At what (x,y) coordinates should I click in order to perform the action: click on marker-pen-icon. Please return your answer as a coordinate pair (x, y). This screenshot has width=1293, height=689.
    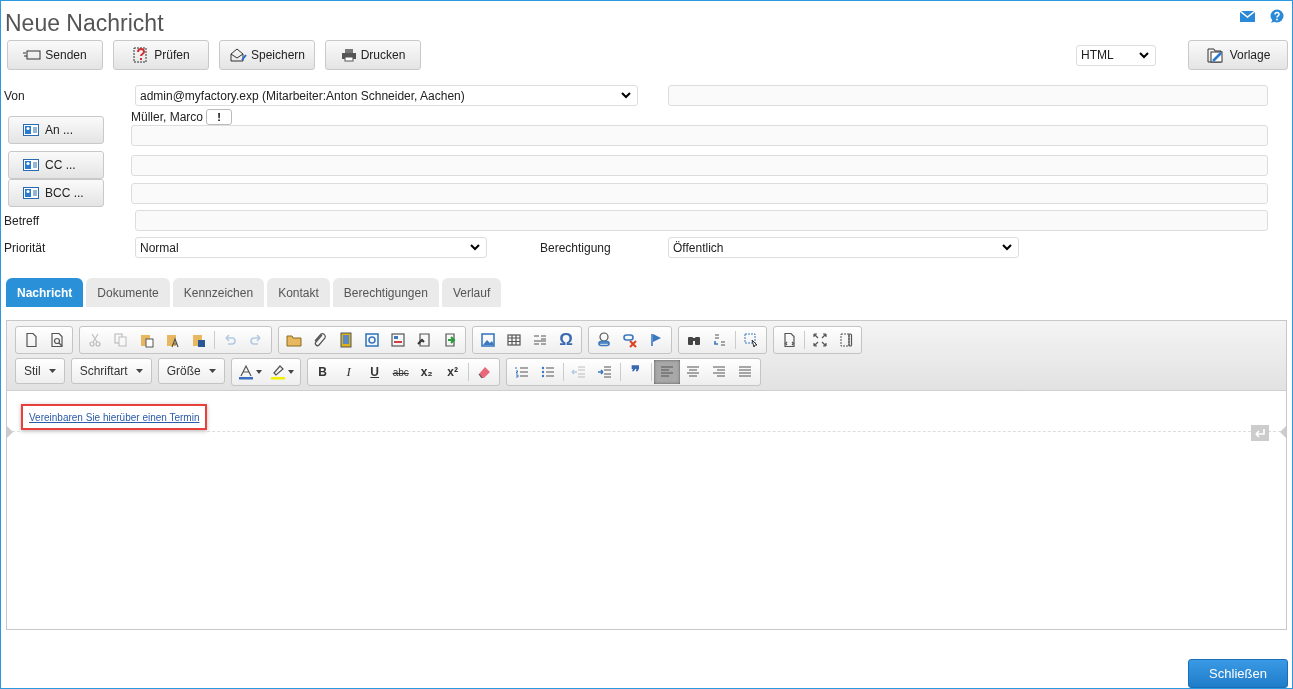
    Looking at the image, I should click on (277, 372).